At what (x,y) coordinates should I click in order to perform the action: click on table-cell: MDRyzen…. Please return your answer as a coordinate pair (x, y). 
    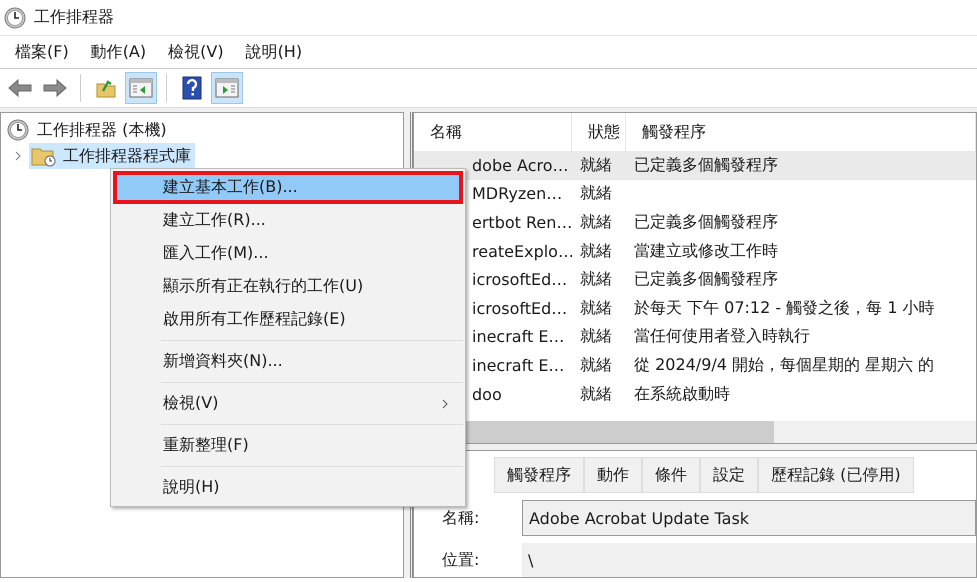
    Looking at the image, I should click on (517, 194).